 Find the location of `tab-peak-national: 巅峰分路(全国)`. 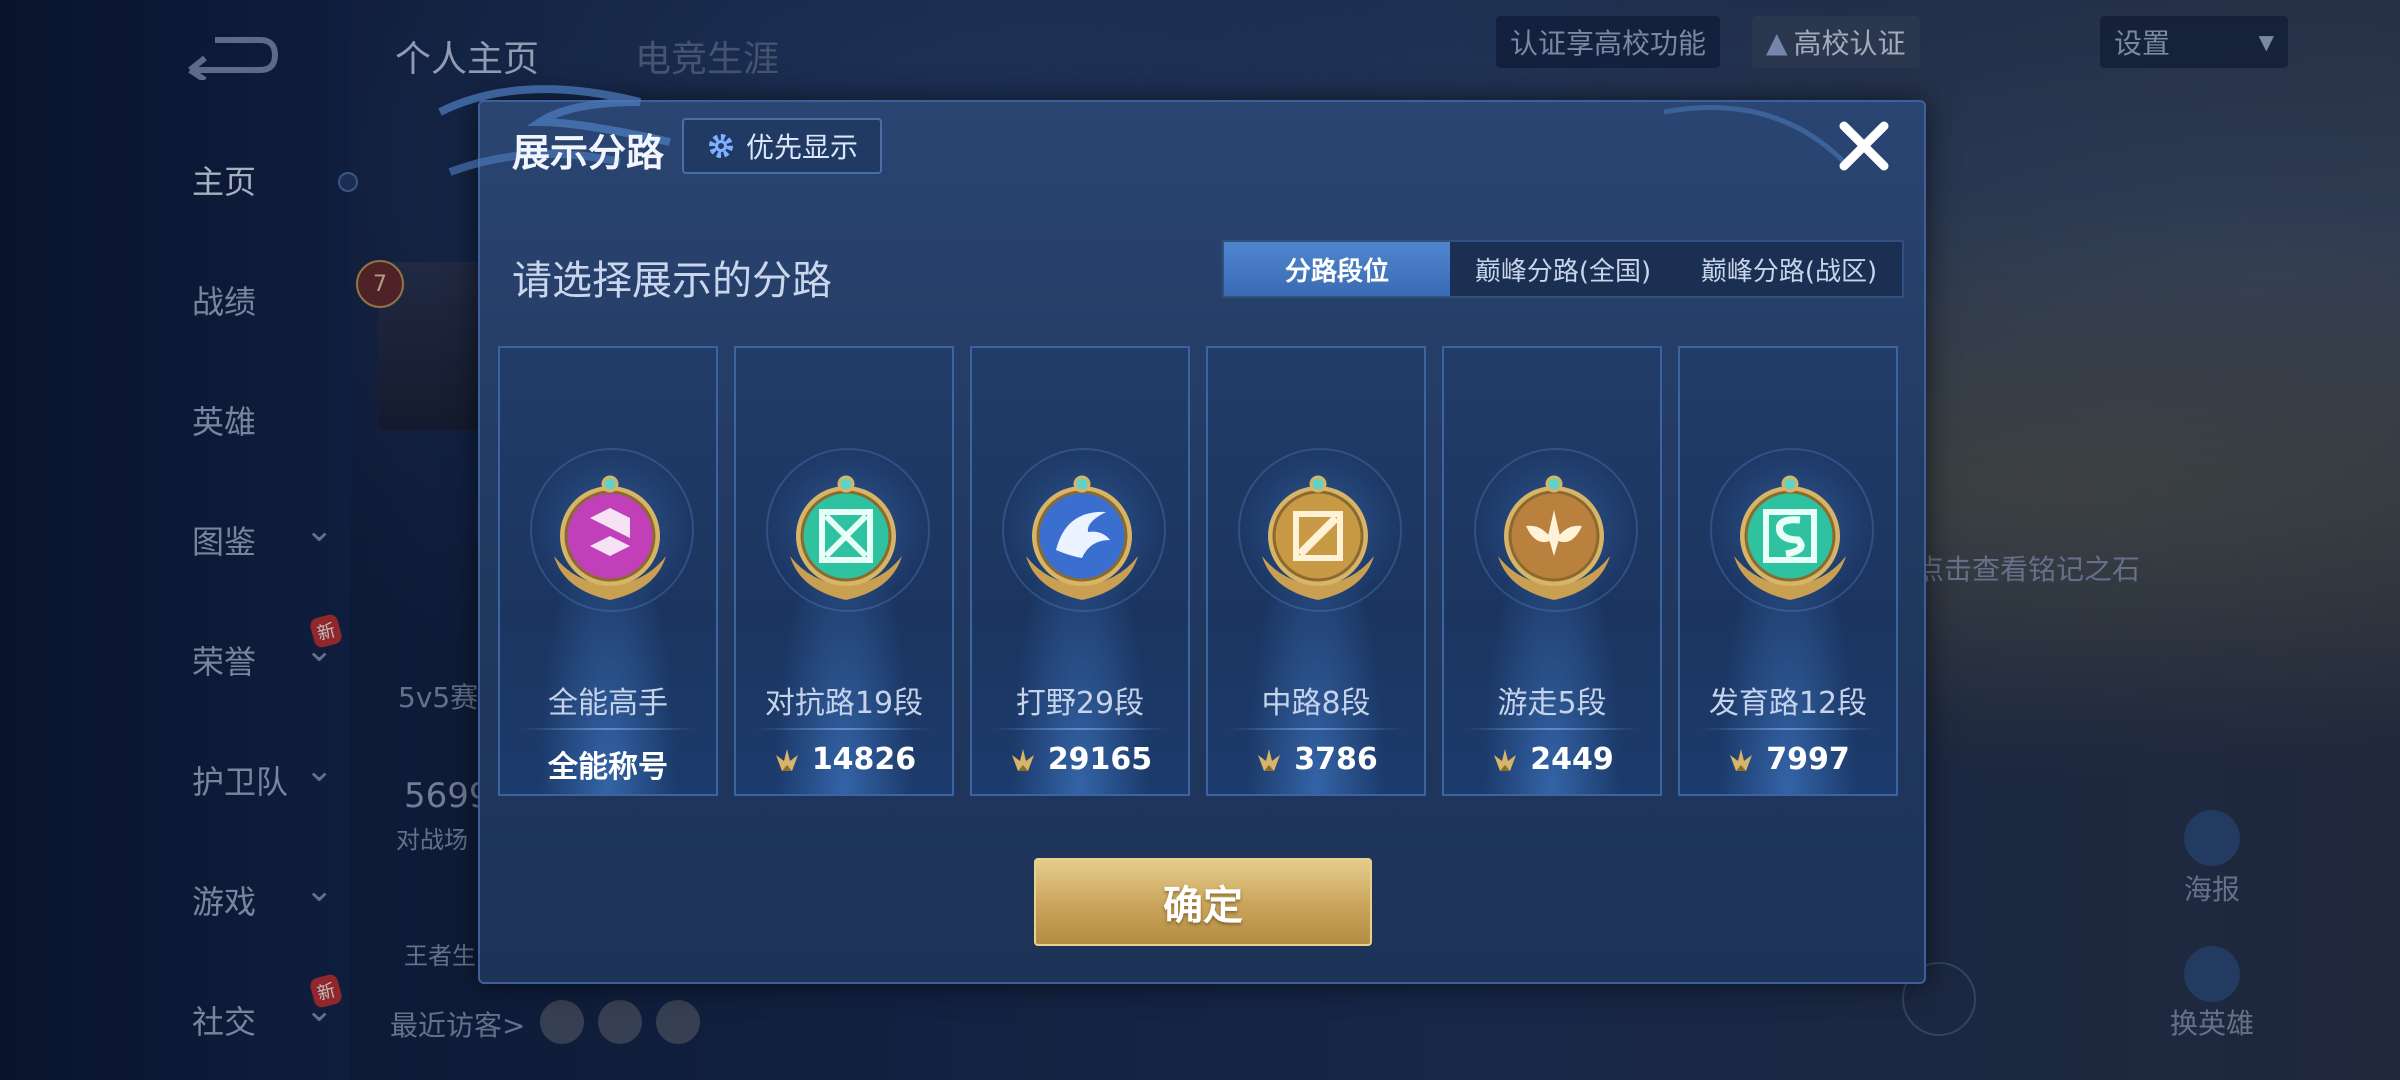

tab-peak-national: 巅峰分路(全国) is located at coordinates (1563, 269).